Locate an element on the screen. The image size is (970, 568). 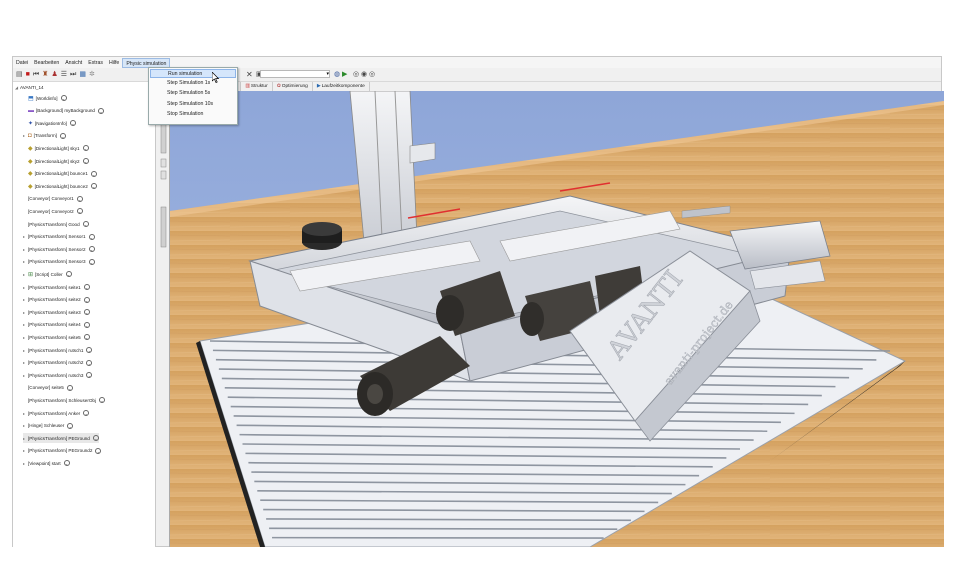
target-icon: ◎ is located at coordinates (356, 74).